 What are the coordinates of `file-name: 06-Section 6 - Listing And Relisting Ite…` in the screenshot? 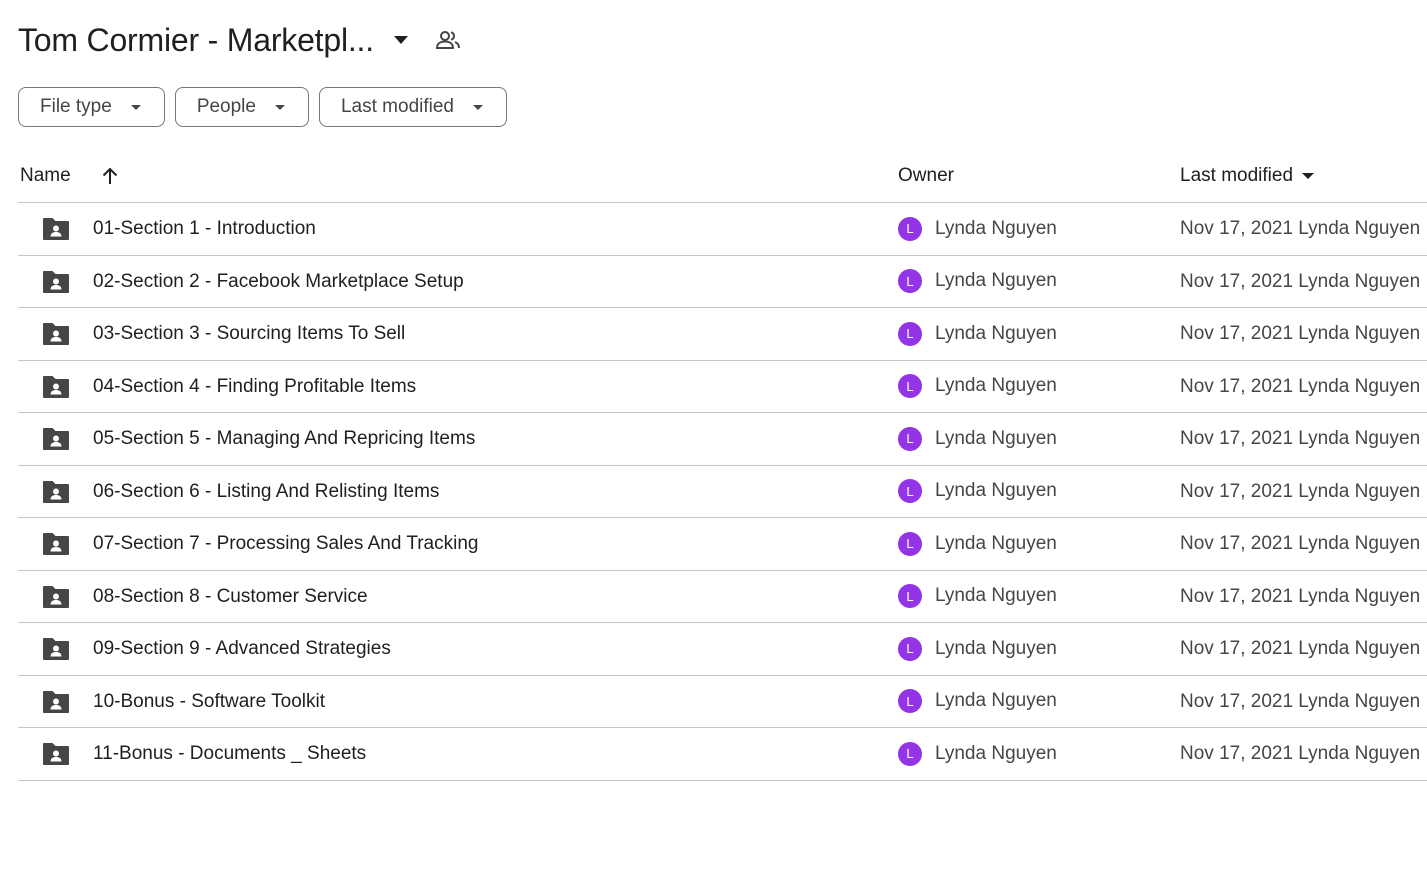 It's located at (266, 491).